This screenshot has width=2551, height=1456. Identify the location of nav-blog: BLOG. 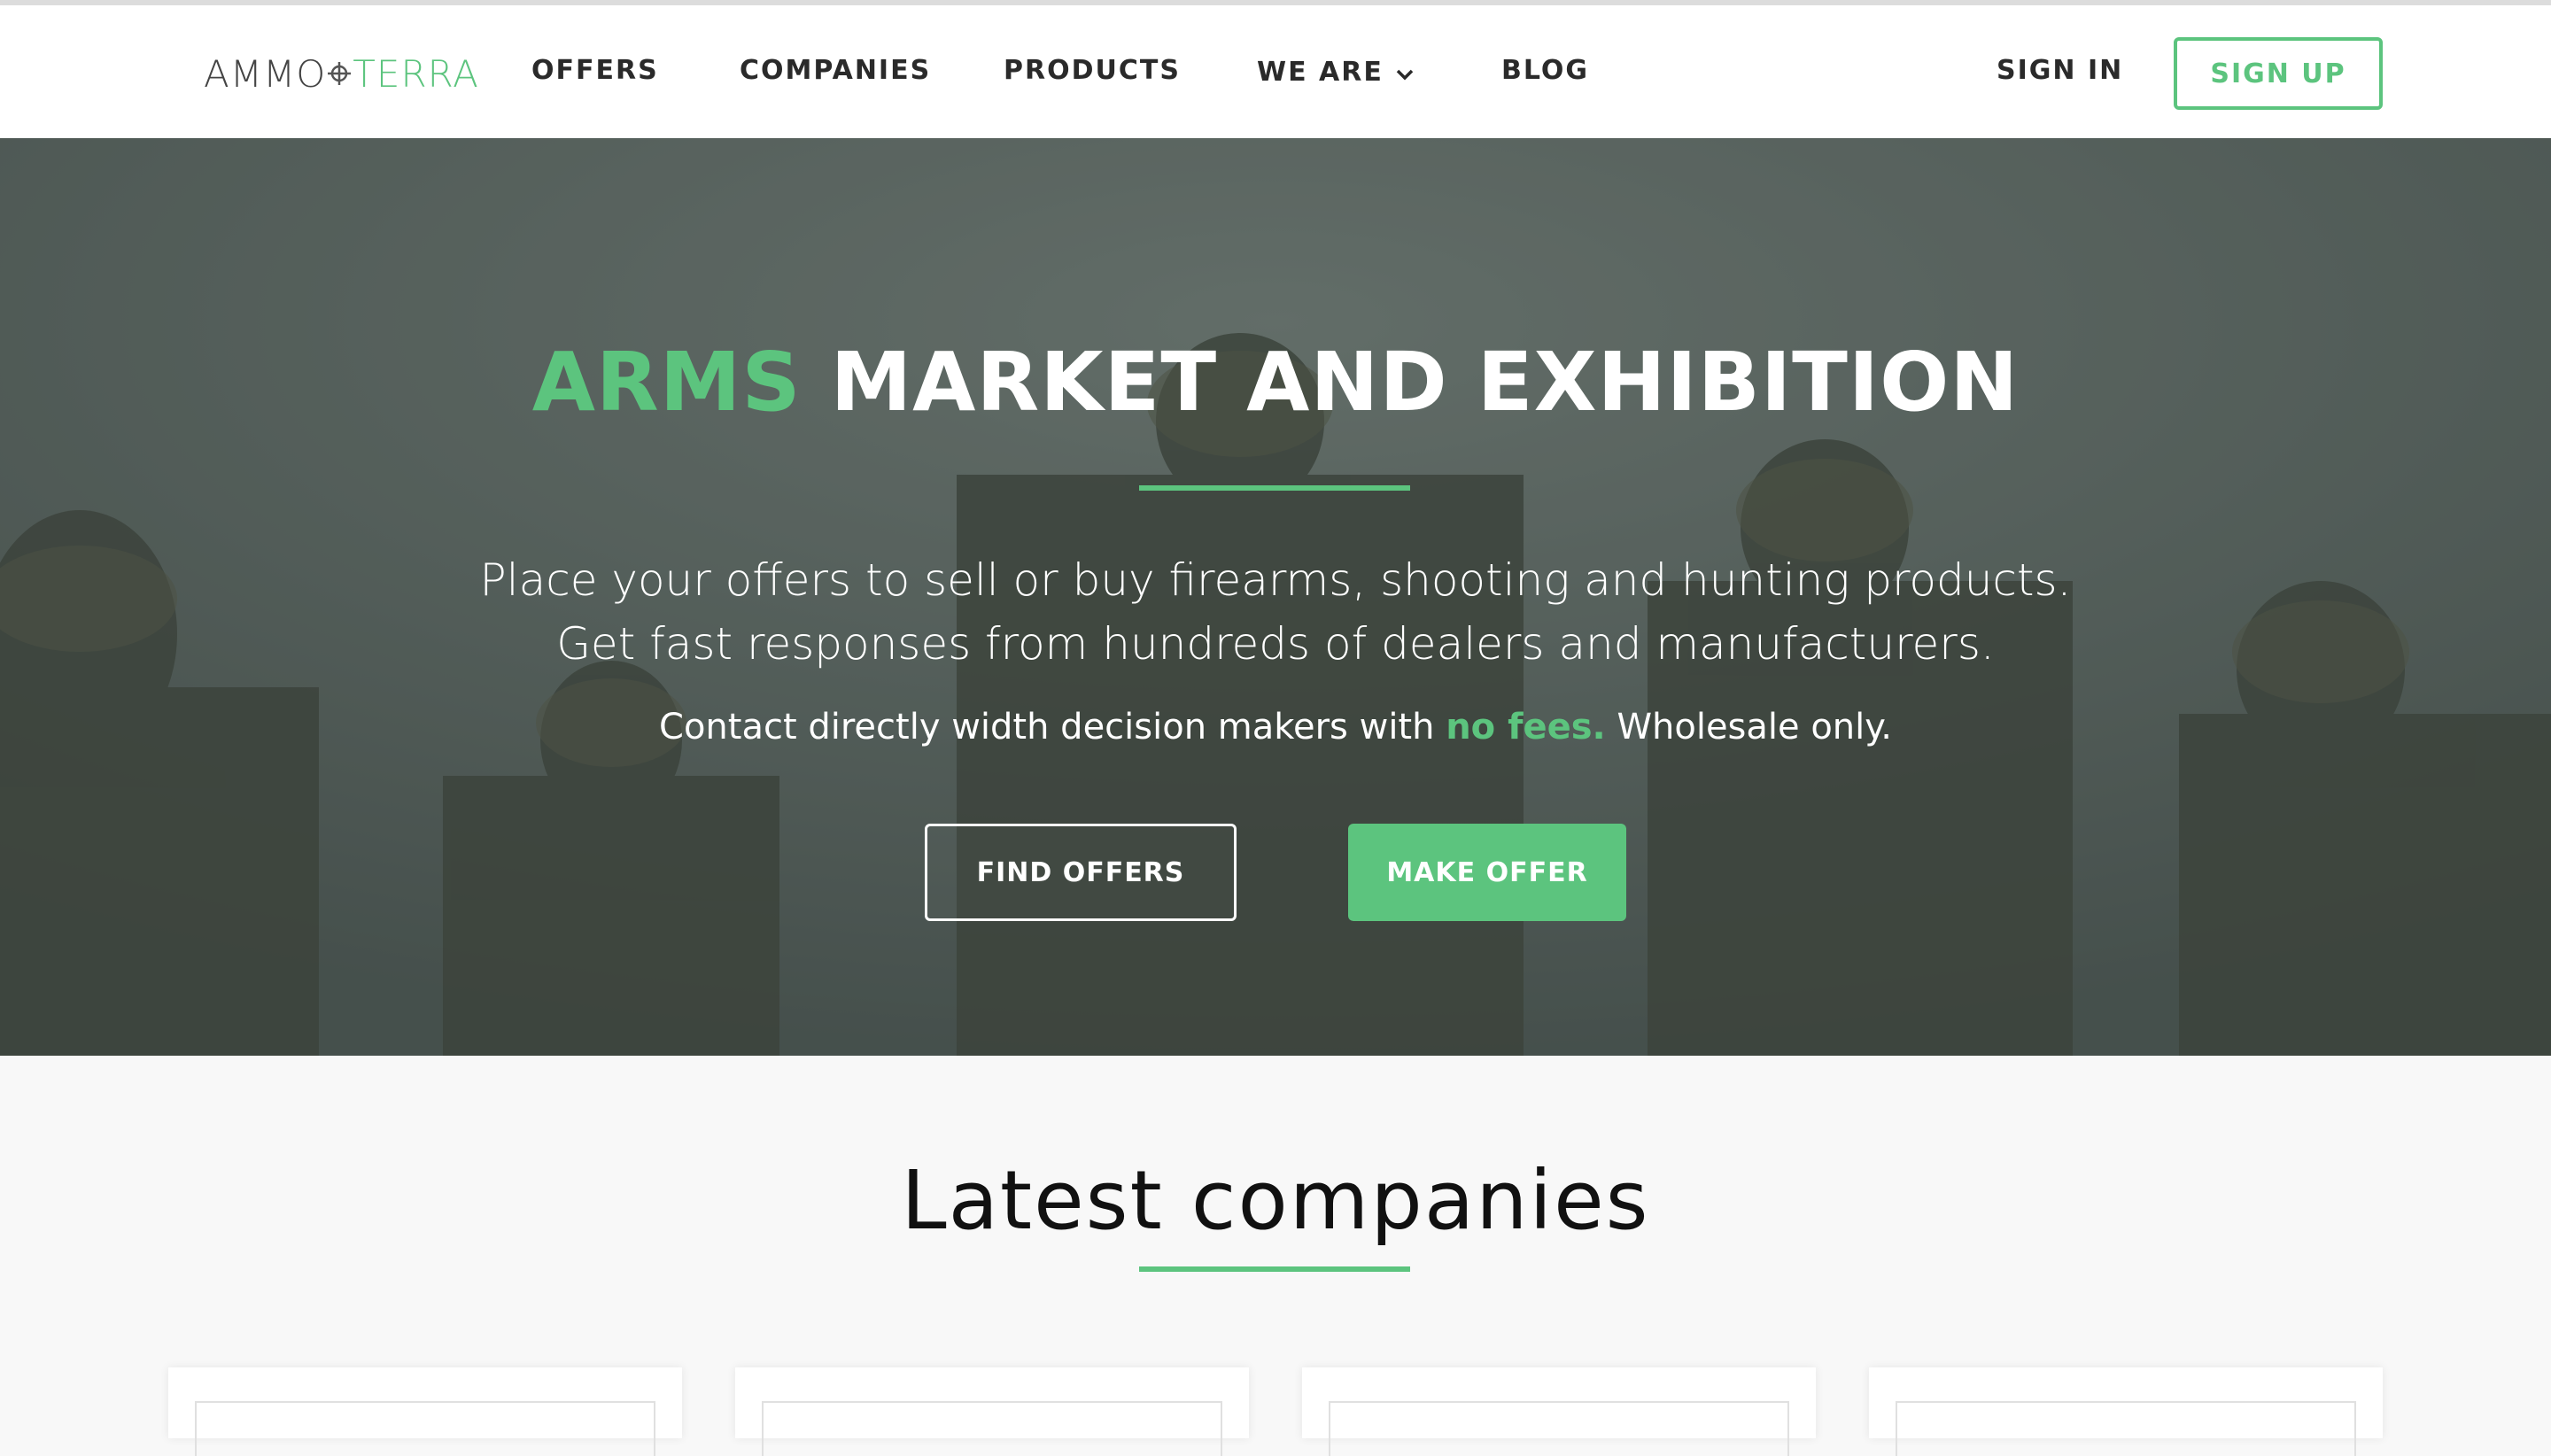
(1545, 70).